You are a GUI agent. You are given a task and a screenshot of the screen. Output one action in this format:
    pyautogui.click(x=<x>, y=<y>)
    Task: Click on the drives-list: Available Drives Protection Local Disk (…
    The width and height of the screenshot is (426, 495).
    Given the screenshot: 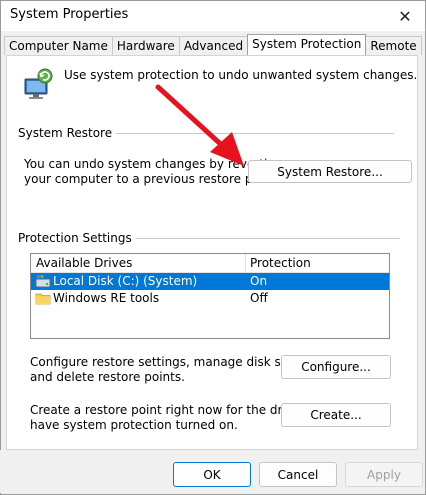 What is the action you would take?
    pyautogui.click(x=210, y=296)
    